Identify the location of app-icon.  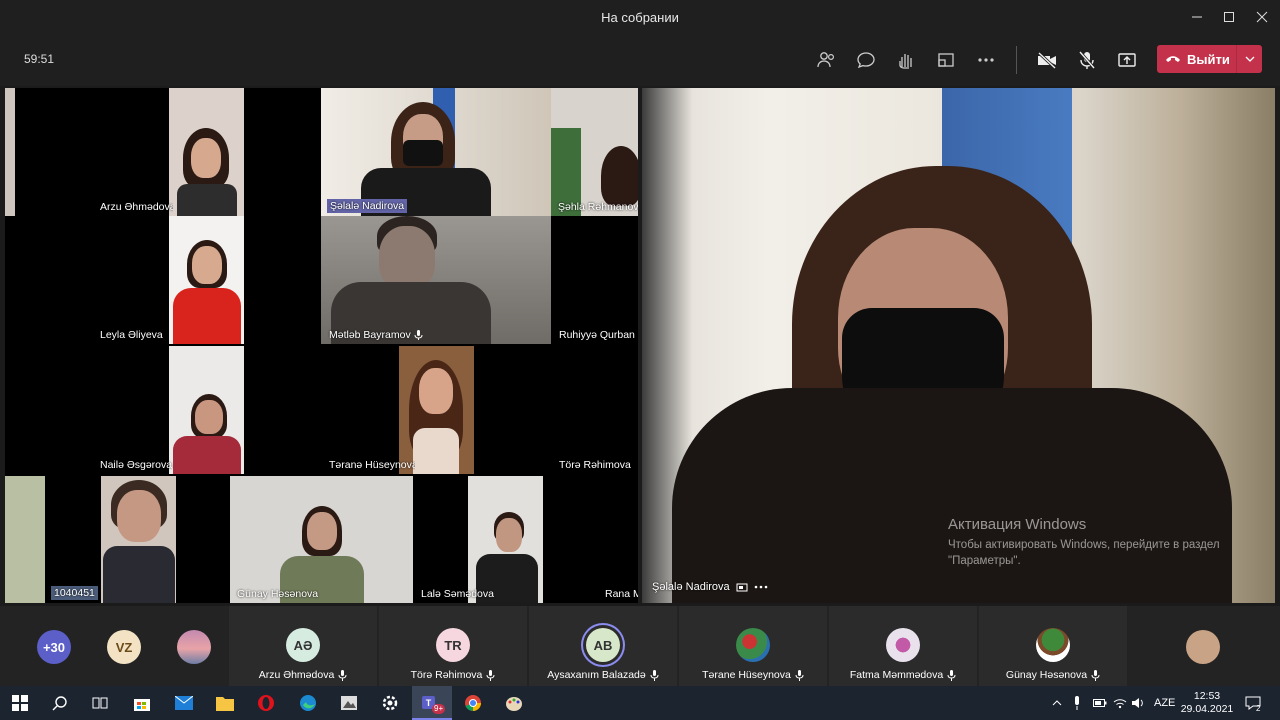
(349, 703).